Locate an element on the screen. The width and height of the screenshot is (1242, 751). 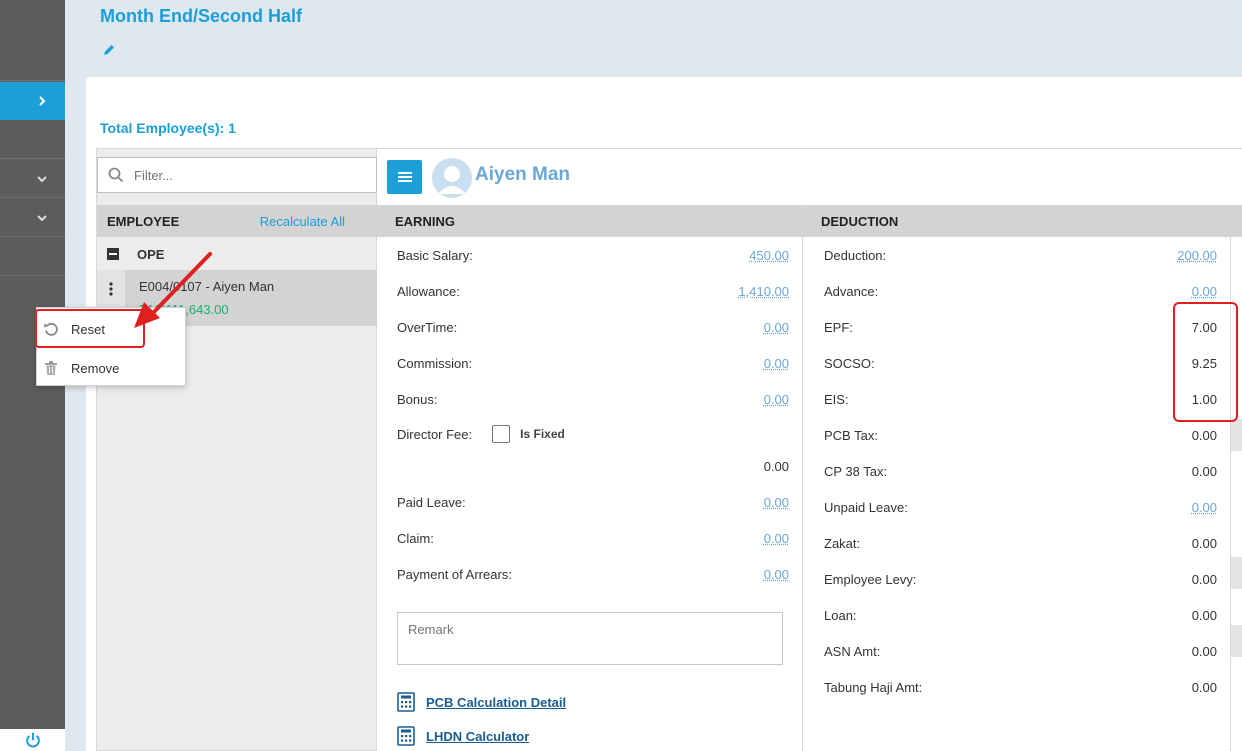
deduction-row-asn-amt: ASN Amt: 0.00 is located at coordinates (1020, 651).